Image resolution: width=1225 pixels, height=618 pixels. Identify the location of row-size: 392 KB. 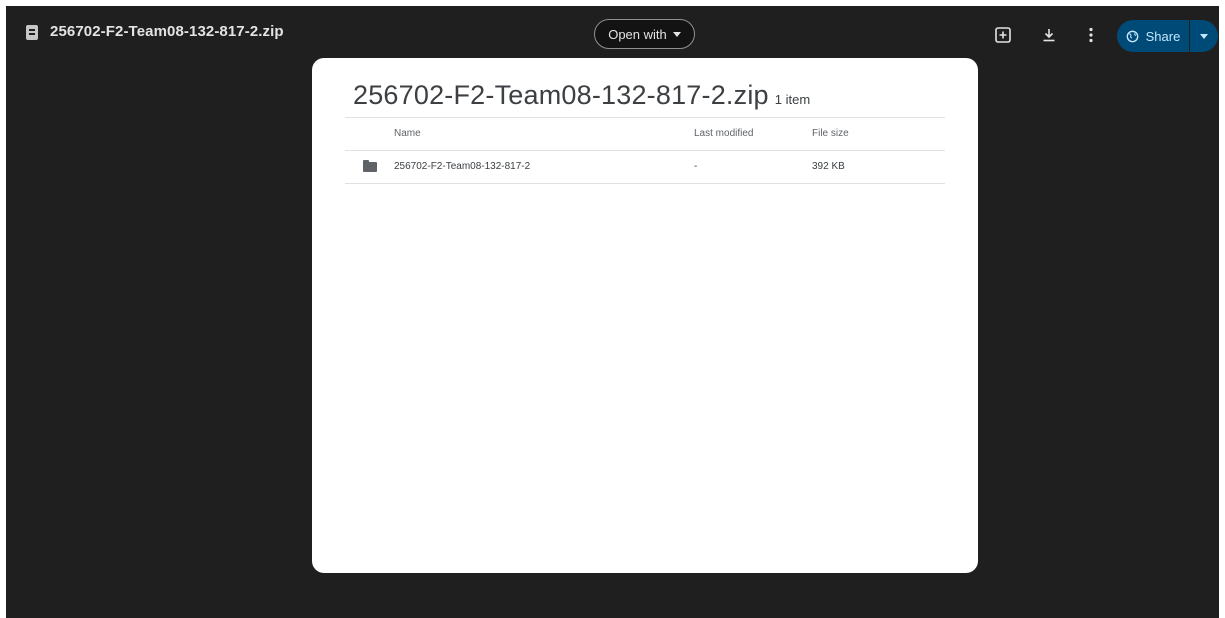
(828, 166).